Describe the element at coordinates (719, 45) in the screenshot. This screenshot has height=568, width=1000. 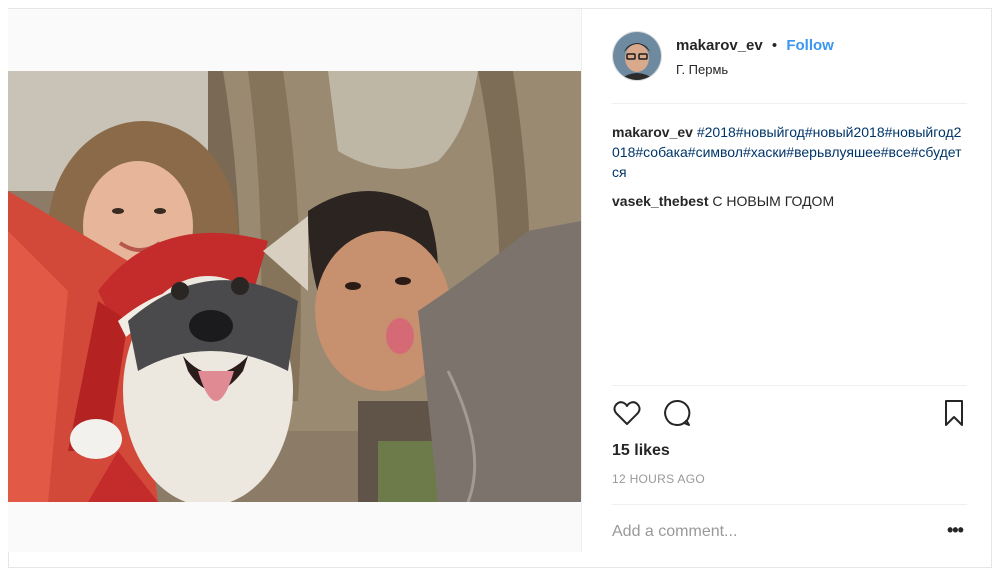
I see `post-username: makarov_ev` at that location.